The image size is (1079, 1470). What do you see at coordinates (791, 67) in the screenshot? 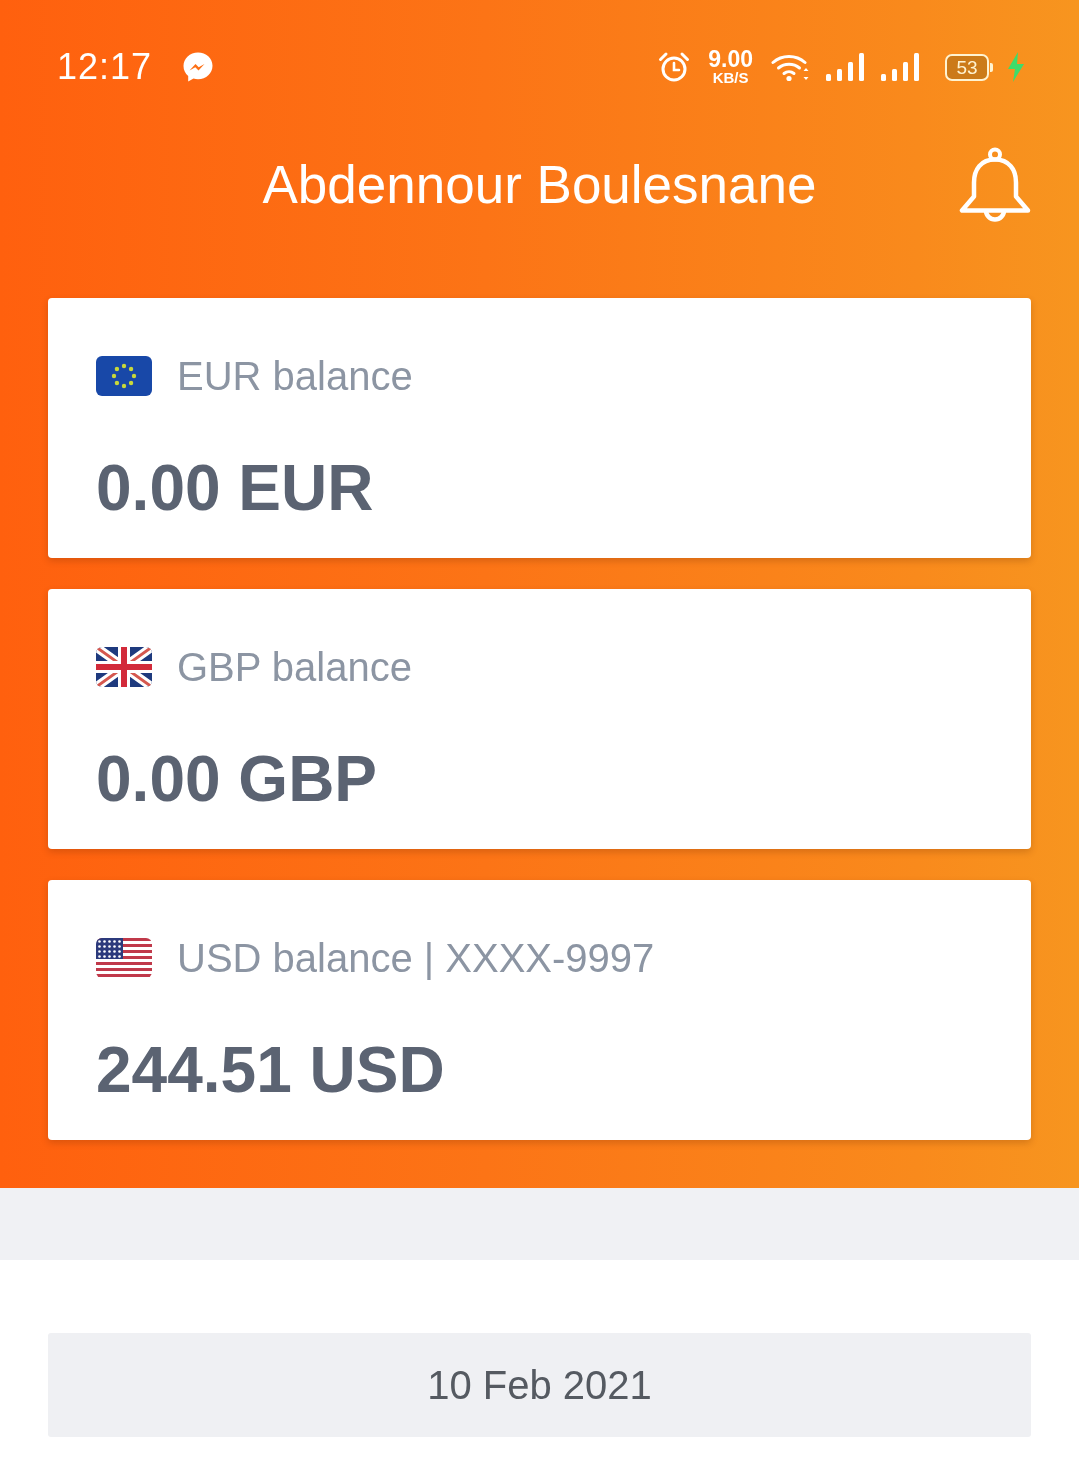
I see `wifi-icon` at bounding box center [791, 67].